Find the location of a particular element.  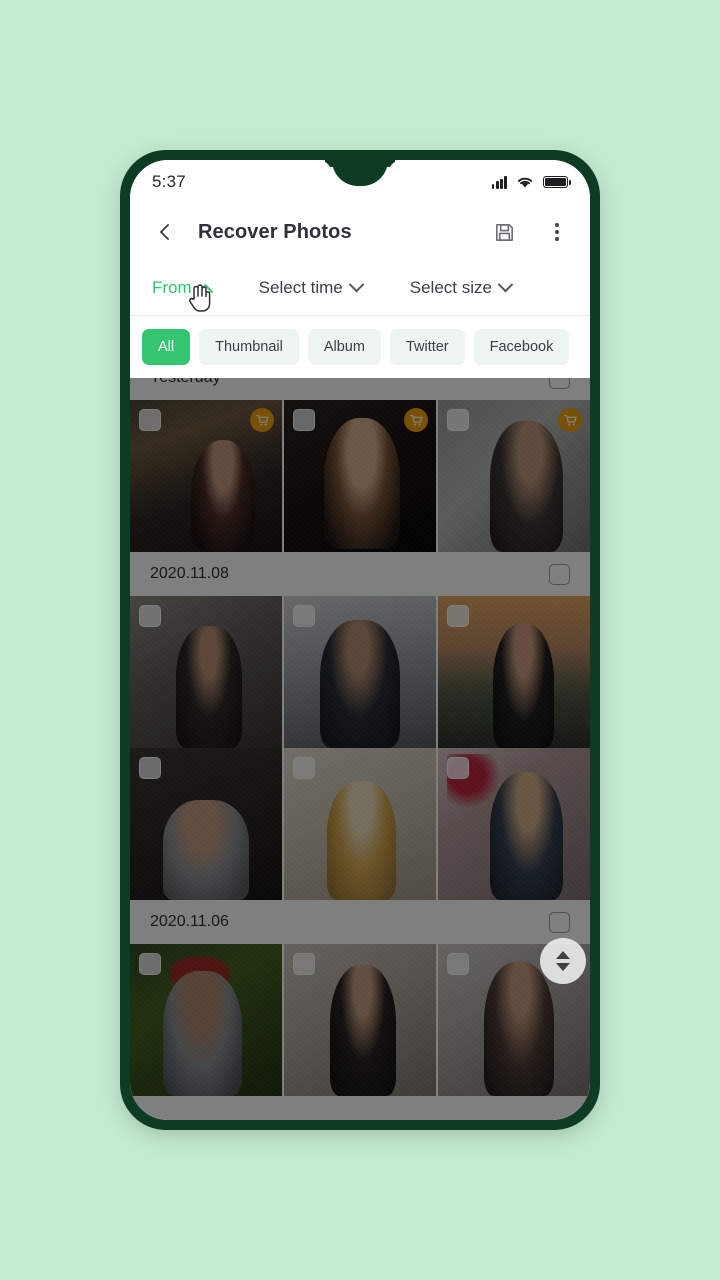

filter-select-size-label: Select size is located at coordinates (450, 287).